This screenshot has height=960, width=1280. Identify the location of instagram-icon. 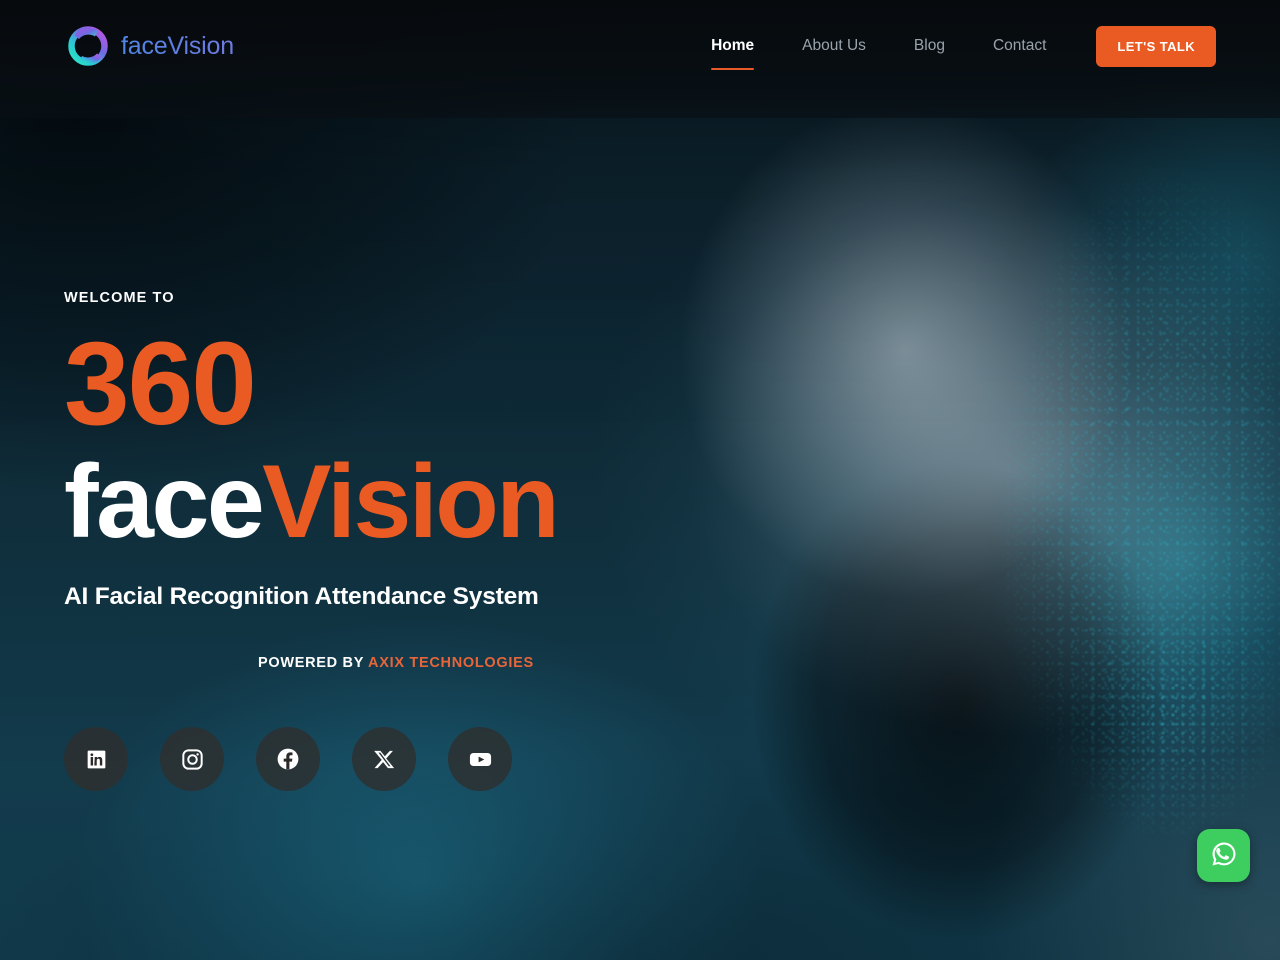
(192, 759).